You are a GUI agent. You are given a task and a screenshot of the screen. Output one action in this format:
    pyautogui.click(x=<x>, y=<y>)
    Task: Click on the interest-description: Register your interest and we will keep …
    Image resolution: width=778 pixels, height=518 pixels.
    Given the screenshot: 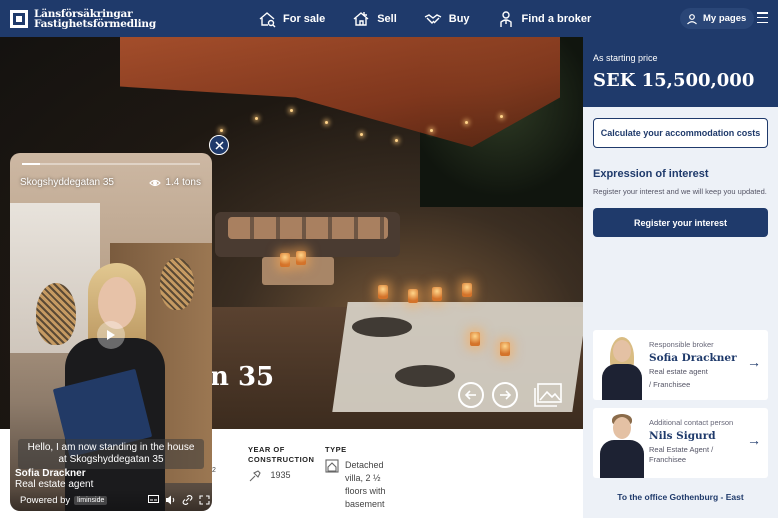 What is the action you would take?
    pyautogui.click(x=680, y=191)
    